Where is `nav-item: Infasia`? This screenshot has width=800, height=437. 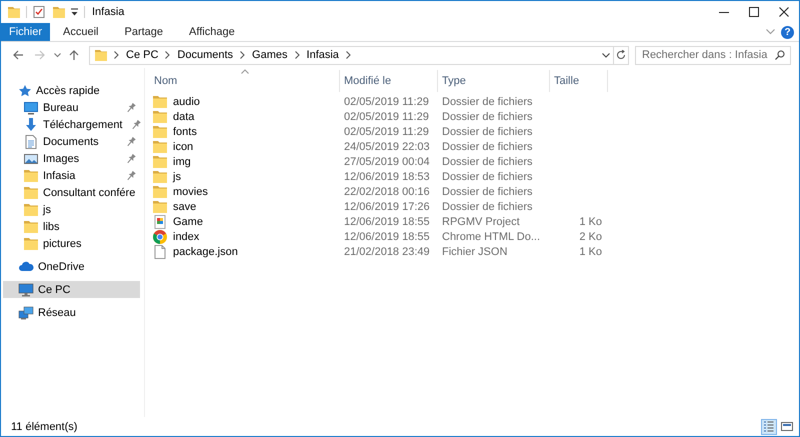
nav-item: Infasia is located at coordinates (71, 175).